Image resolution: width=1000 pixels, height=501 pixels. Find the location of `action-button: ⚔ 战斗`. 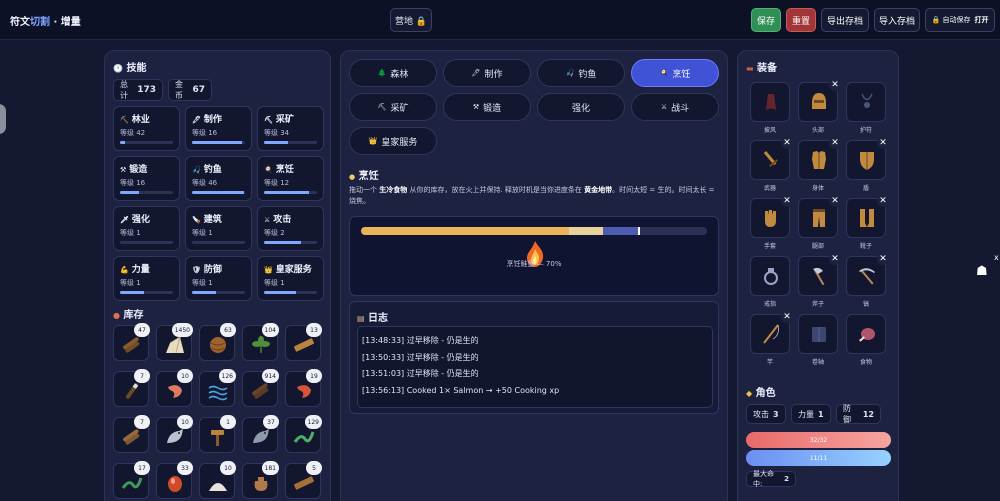

action-button: ⚔ 战斗 is located at coordinates (675, 107).